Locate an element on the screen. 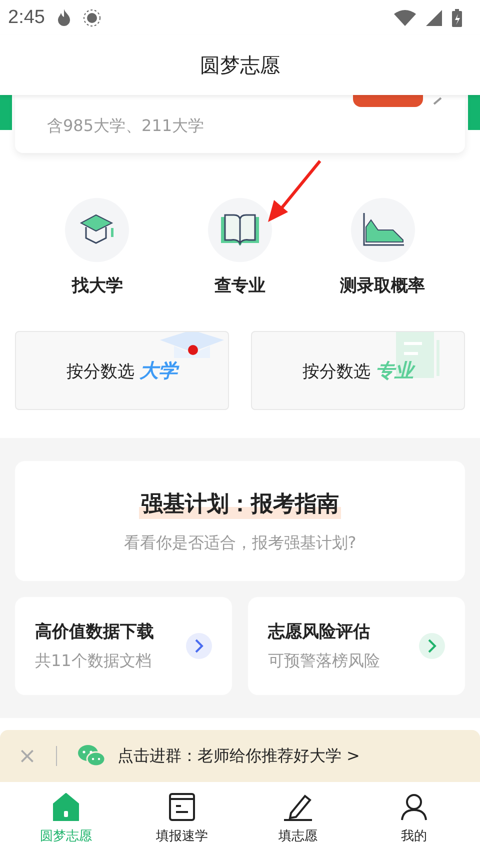 This screenshot has width=480, height=855. annotation-arrow is located at coordinates (294, 192).